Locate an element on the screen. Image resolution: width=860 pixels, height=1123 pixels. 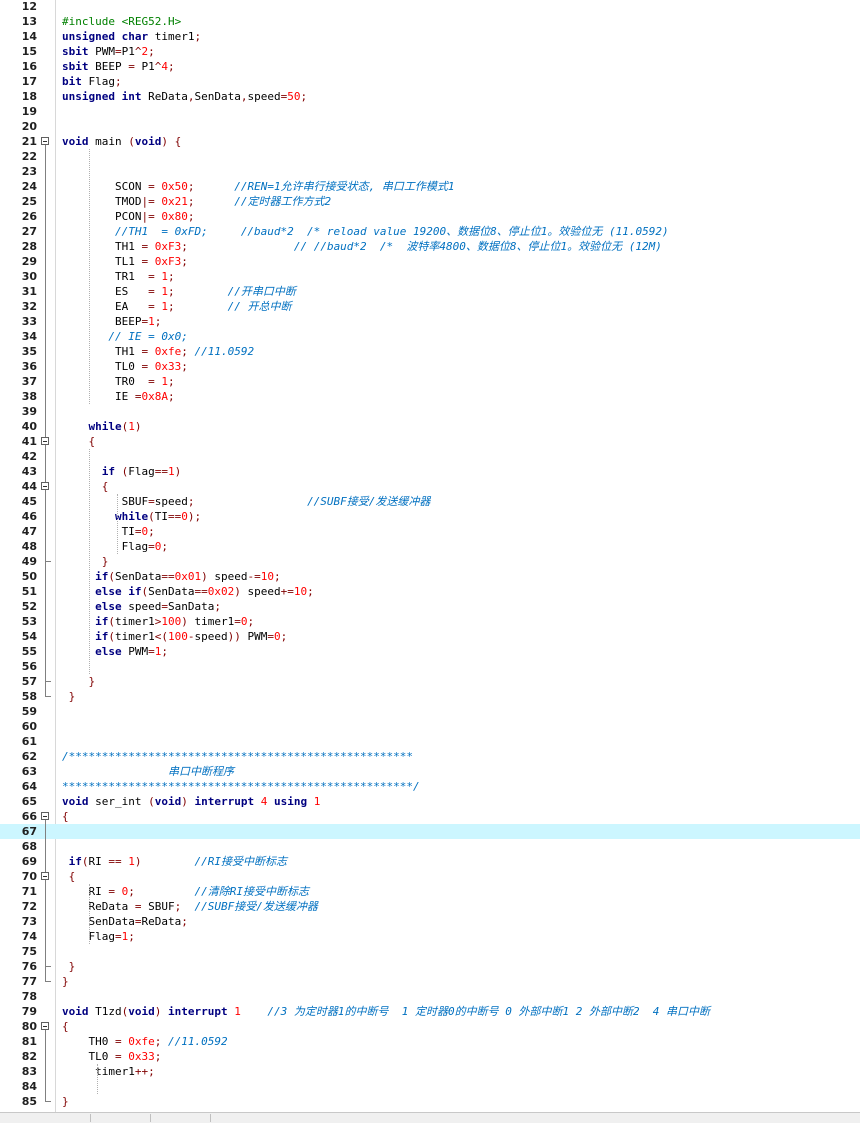
code-line: 45 SBUF=speed; //SUBF接受/发送缓冲器 is located at coordinates (430, 501).